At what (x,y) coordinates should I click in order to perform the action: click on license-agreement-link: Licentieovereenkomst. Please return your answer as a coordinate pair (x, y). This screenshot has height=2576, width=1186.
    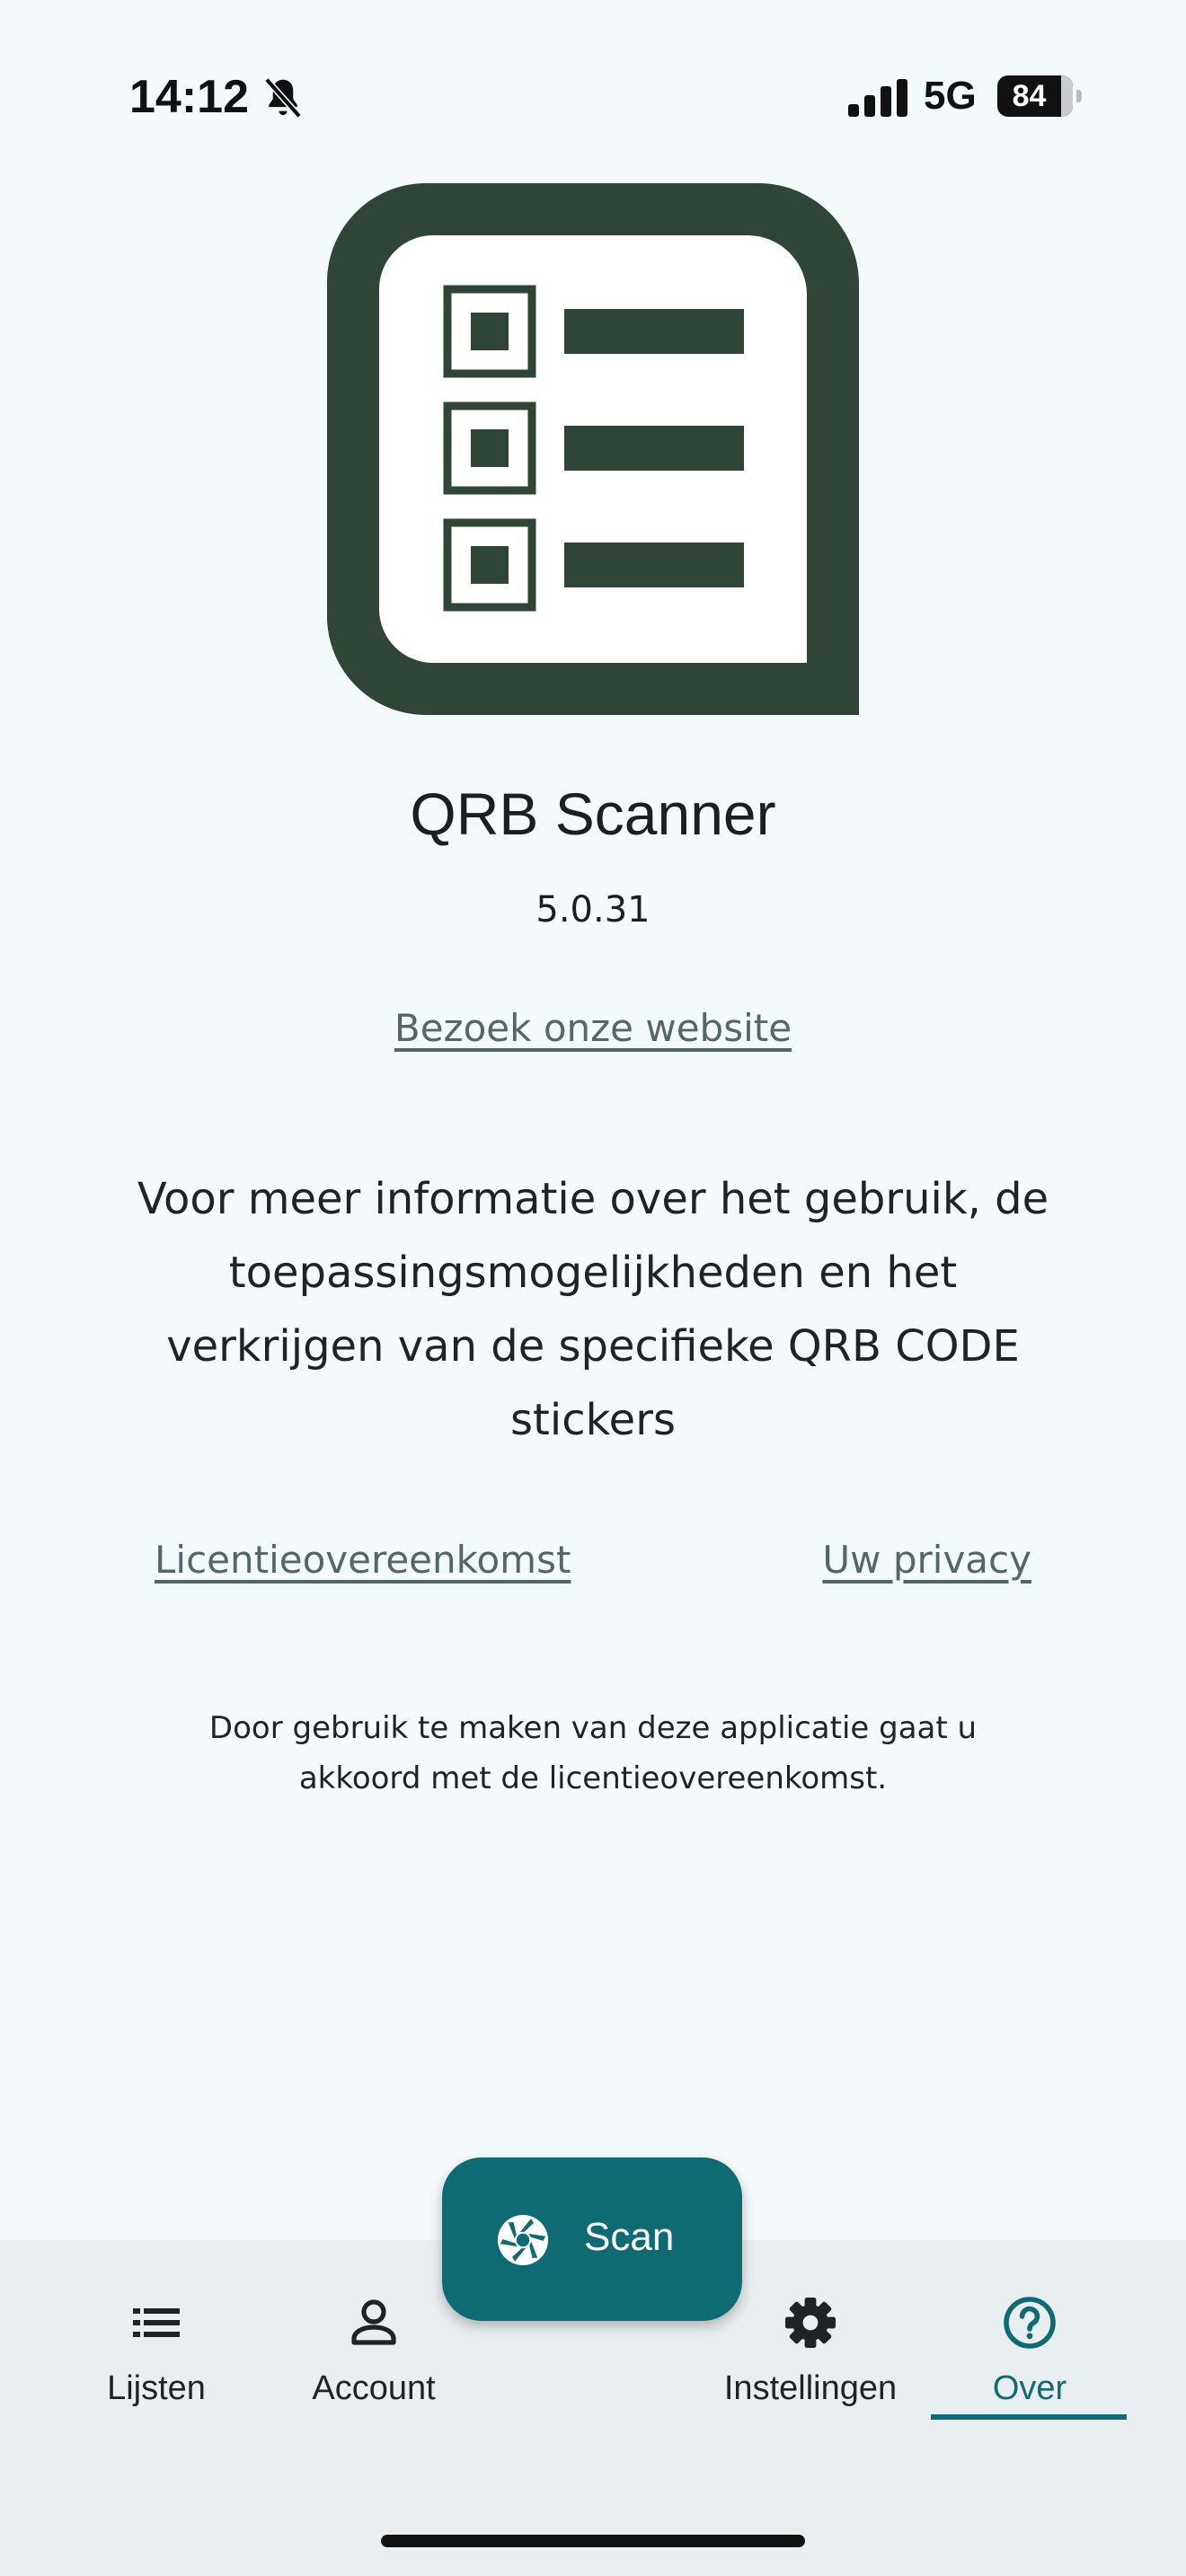
    Looking at the image, I should click on (363, 1560).